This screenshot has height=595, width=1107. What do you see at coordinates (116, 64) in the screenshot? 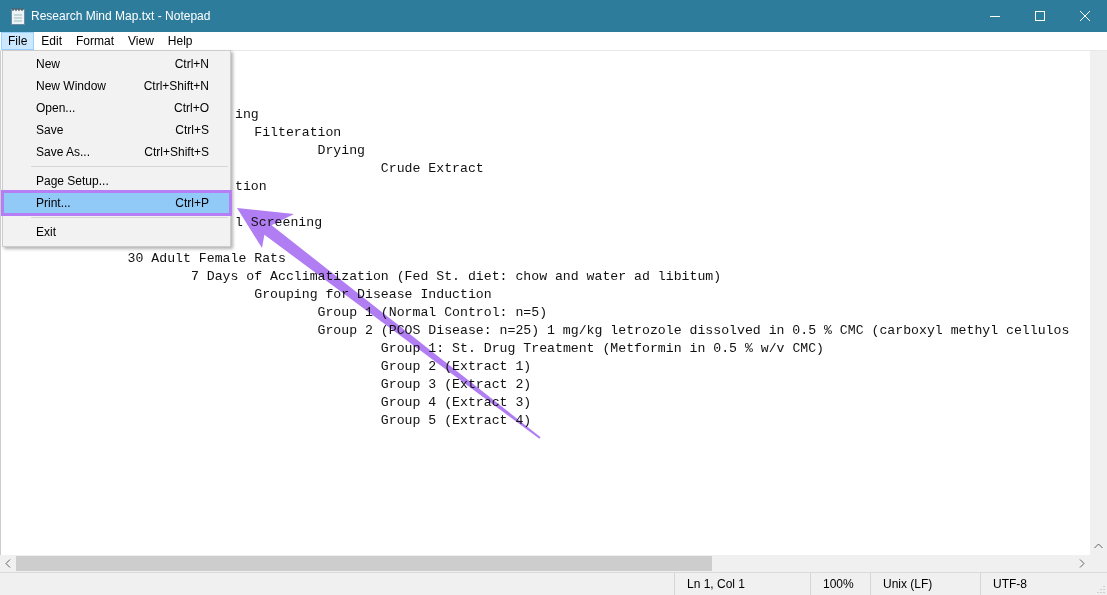
I see `menu-entry: New Ctrl+N` at bounding box center [116, 64].